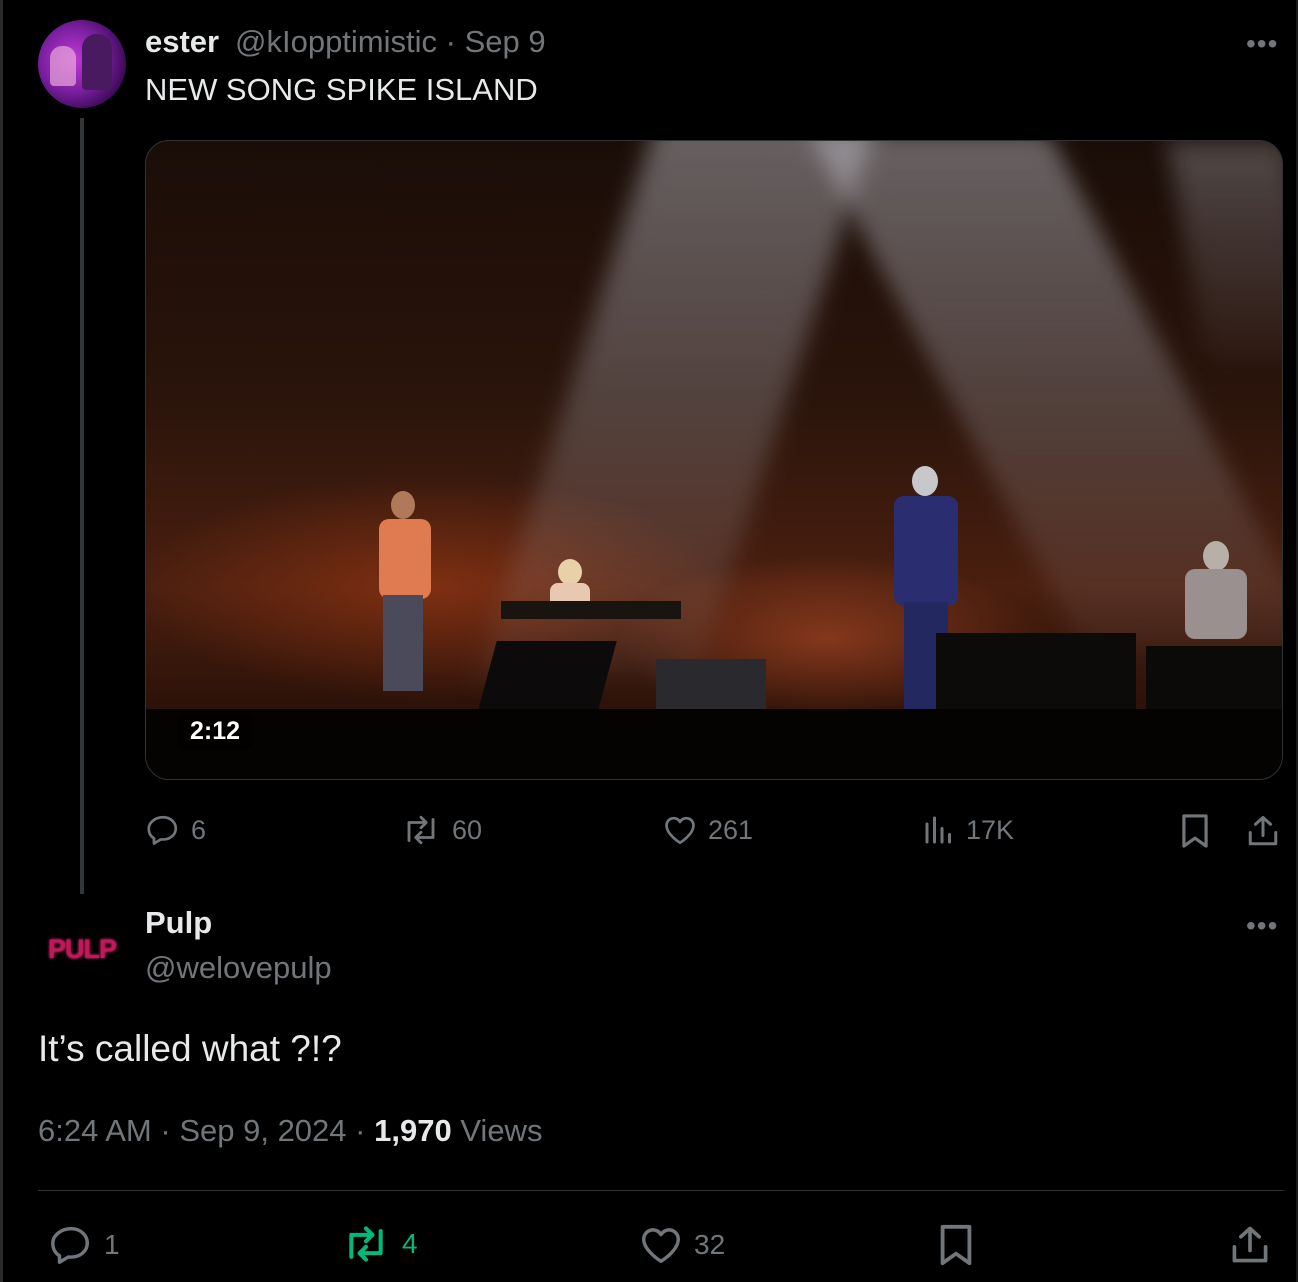  I want to click on reply-button: 6, so click(175, 830).